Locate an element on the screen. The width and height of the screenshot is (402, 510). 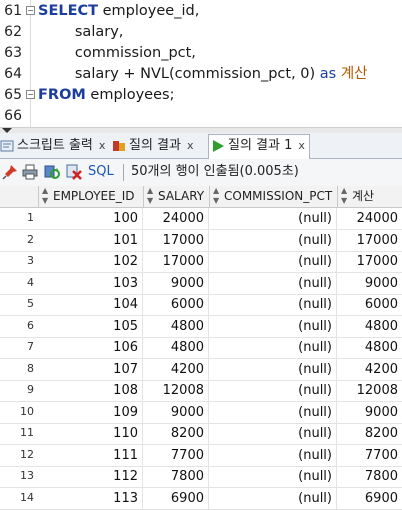
table-row: 7 106 4800 (null) 4800 is located at coordinates (201, 348).